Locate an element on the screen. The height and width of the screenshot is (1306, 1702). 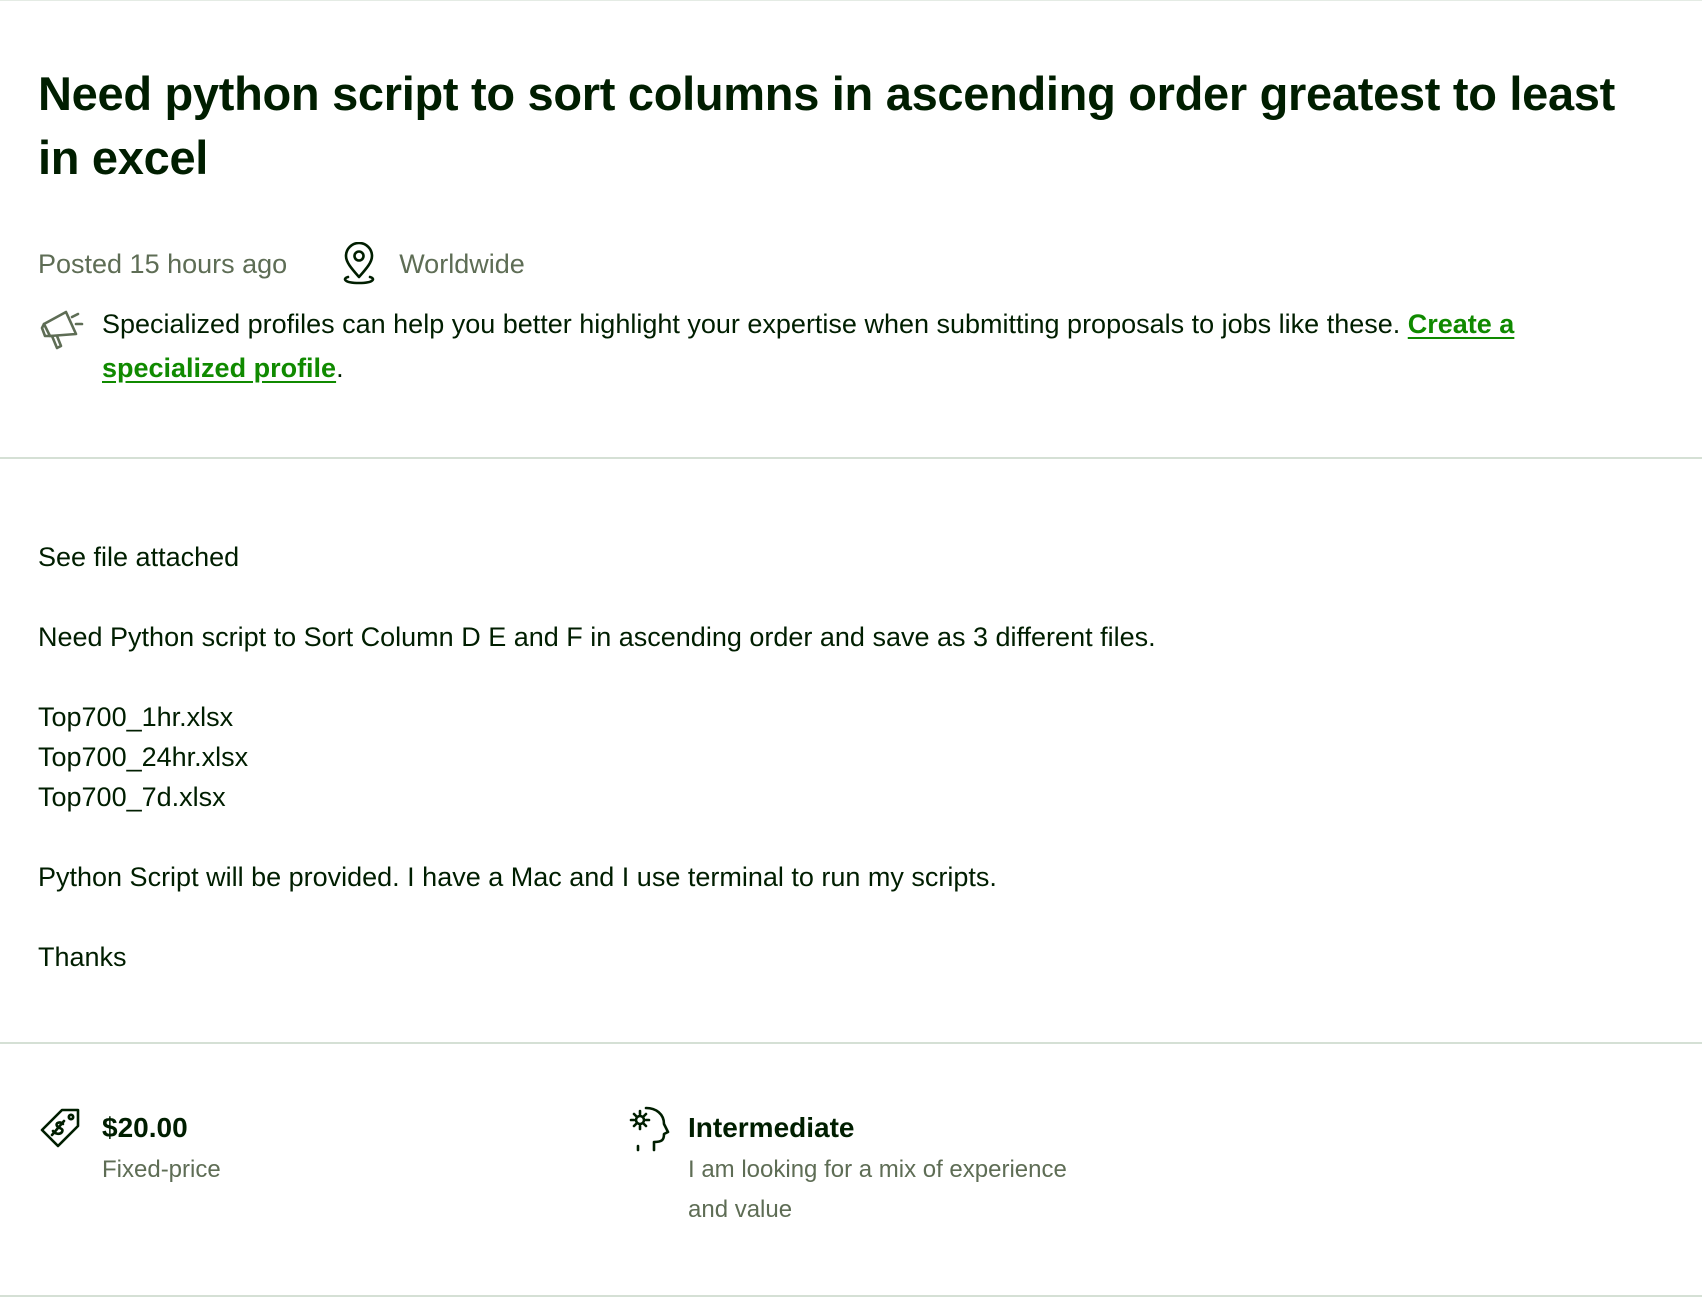
price-tag-icon is located at coordinates (61, 1129).